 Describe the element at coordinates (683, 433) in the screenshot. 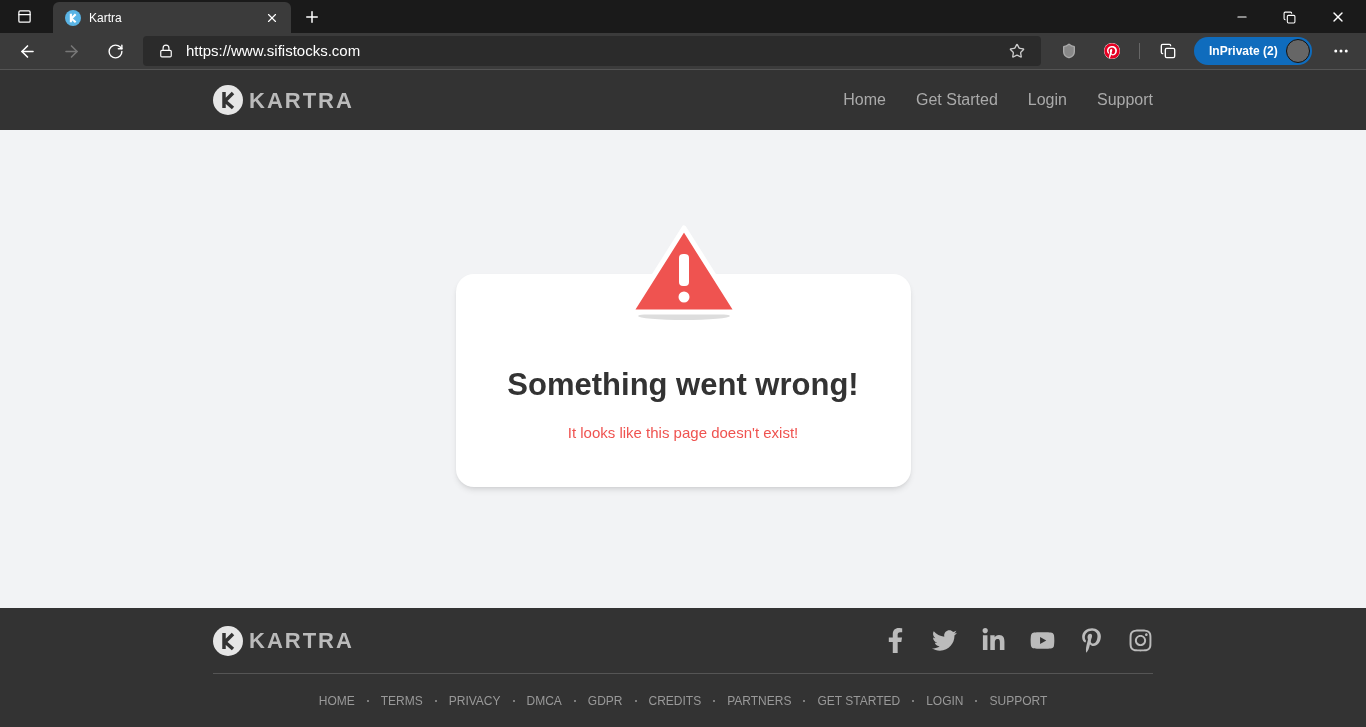

I see `error-message: It looks like this page doesn't exist!` at that location.